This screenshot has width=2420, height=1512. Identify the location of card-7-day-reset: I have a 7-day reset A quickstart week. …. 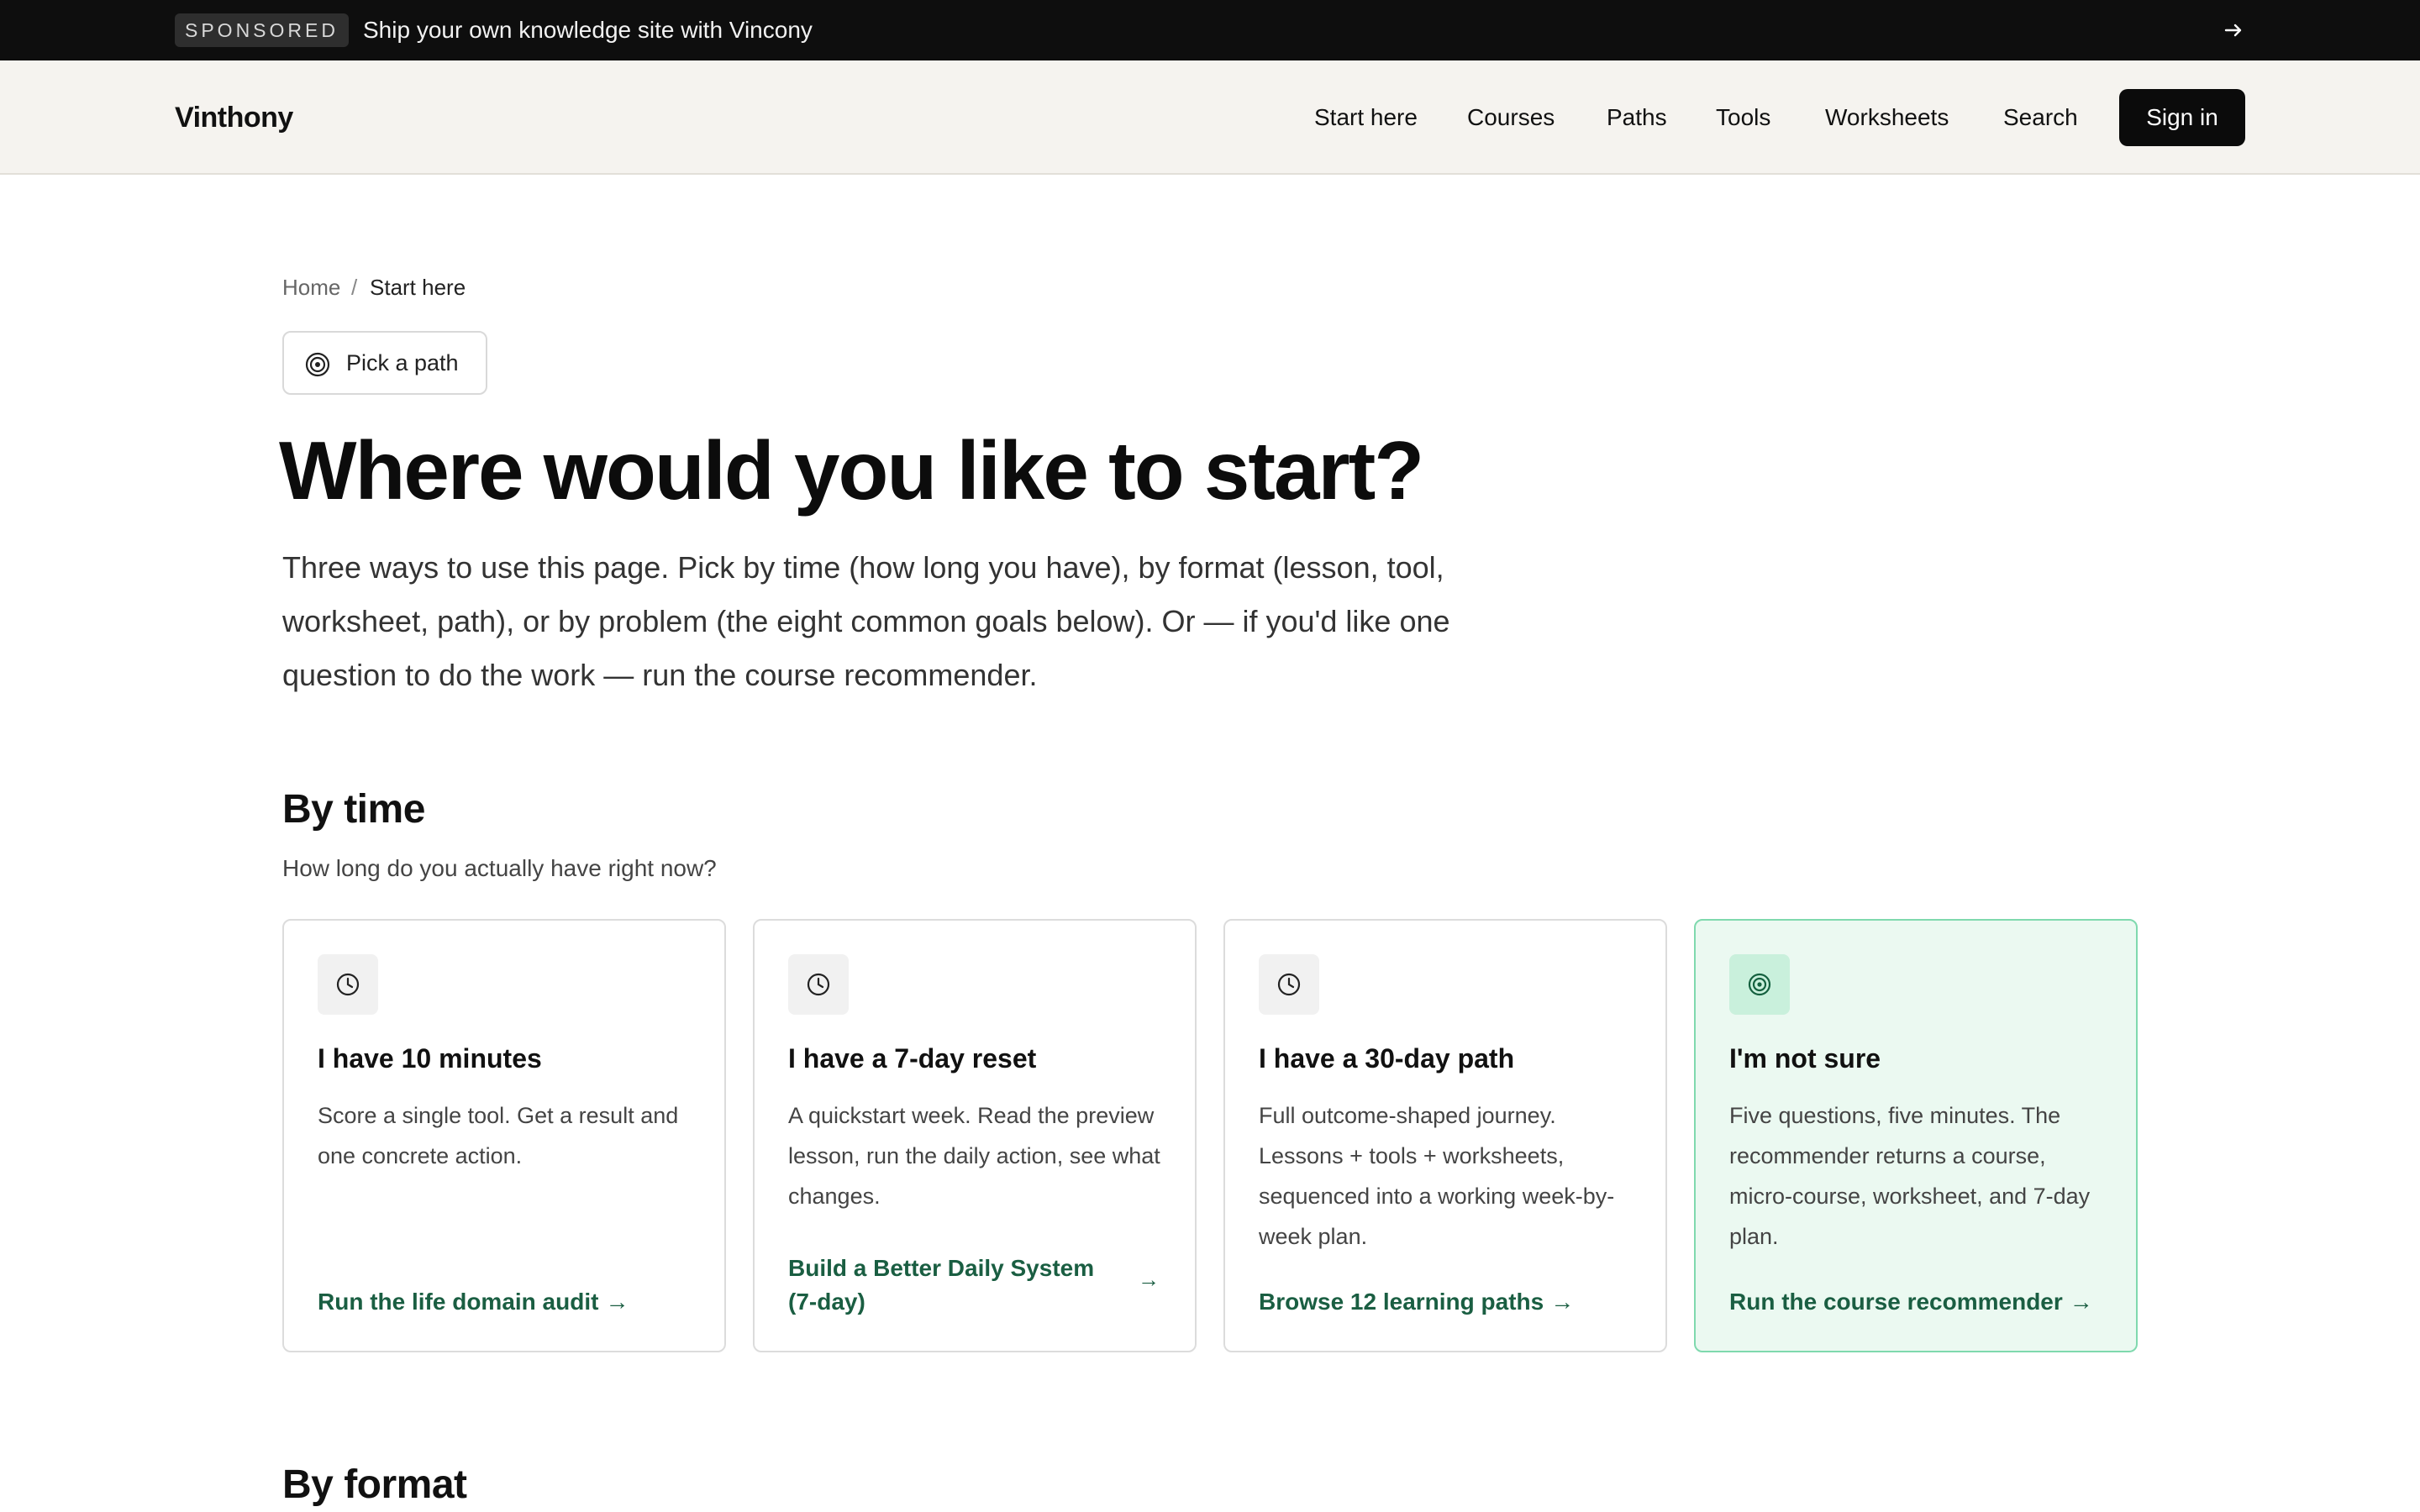
(975, 1135).